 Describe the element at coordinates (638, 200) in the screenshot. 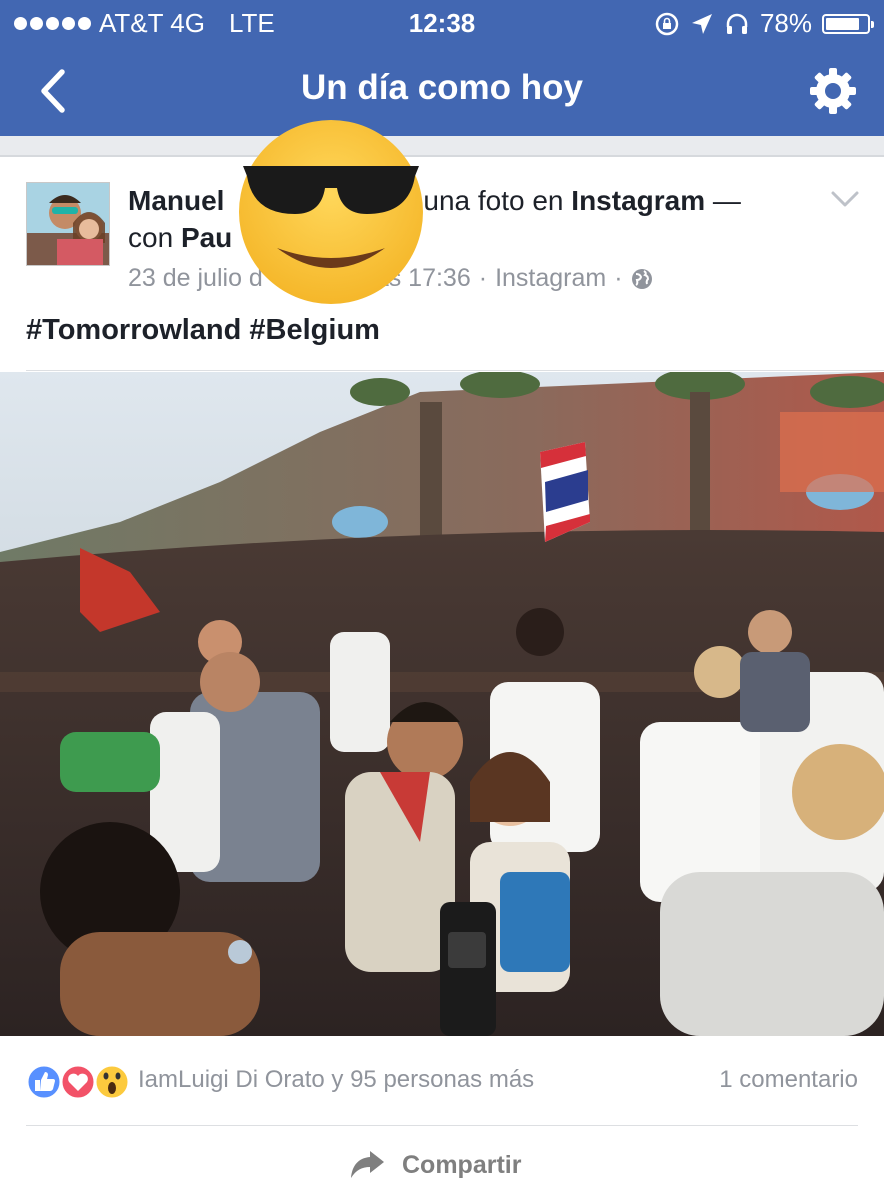

I see `platform-name: Instagram` at that location.